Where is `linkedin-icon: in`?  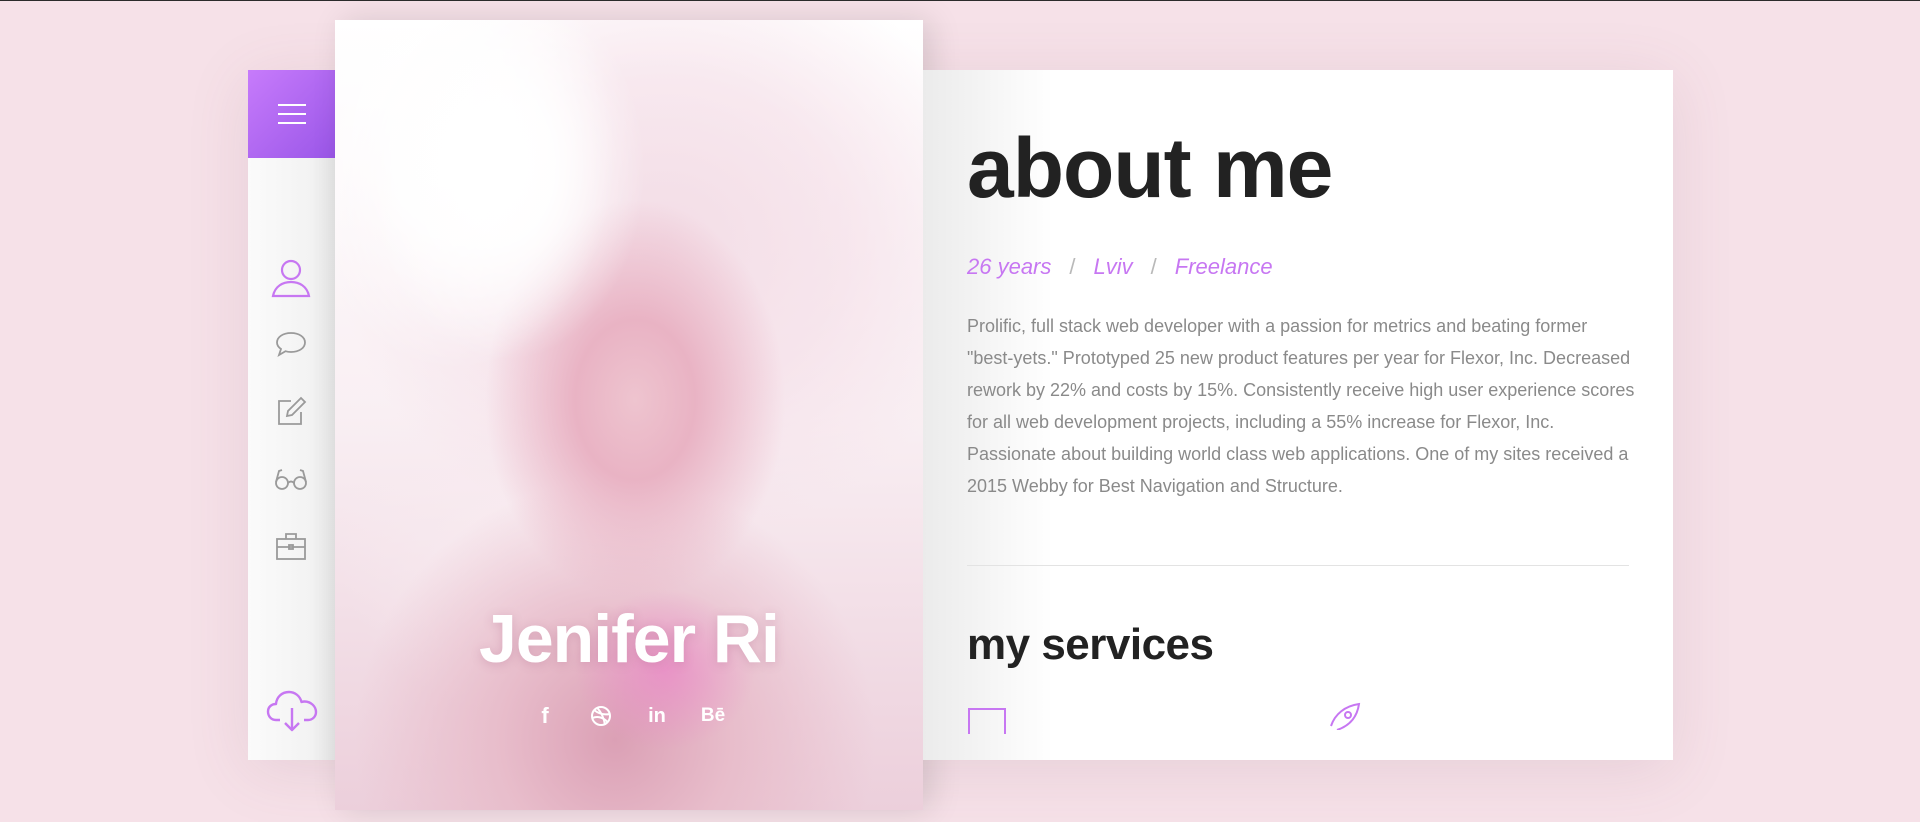
linkedin-icon: in is located at coordinates (657, 715).